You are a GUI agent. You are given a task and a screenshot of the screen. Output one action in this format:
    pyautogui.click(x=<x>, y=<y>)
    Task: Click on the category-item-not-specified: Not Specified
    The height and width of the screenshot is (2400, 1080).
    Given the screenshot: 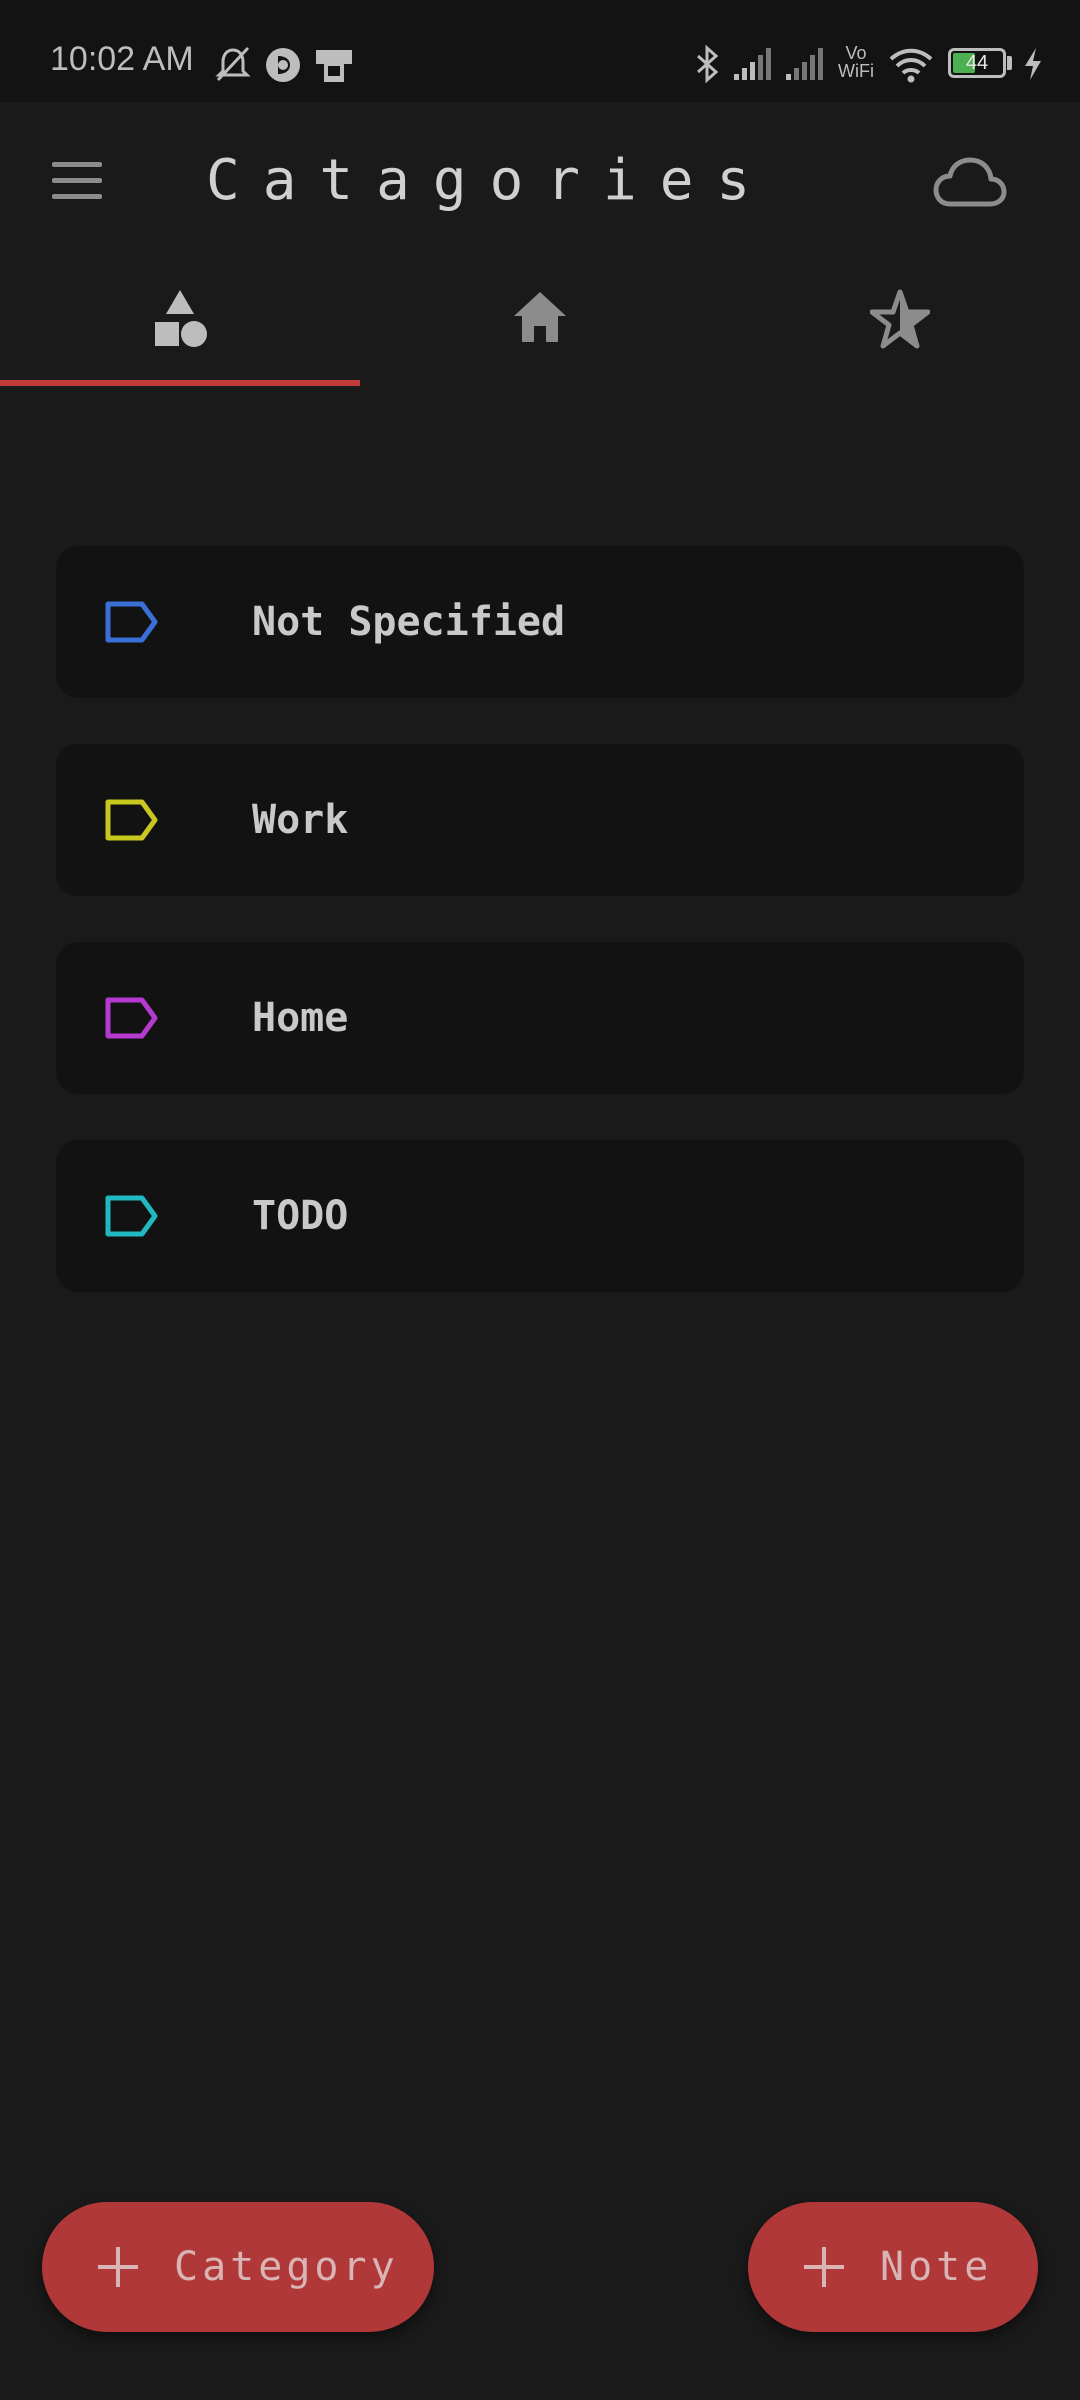 What is the action you would take?
    pyautogui.click(x=540, y=622)
    